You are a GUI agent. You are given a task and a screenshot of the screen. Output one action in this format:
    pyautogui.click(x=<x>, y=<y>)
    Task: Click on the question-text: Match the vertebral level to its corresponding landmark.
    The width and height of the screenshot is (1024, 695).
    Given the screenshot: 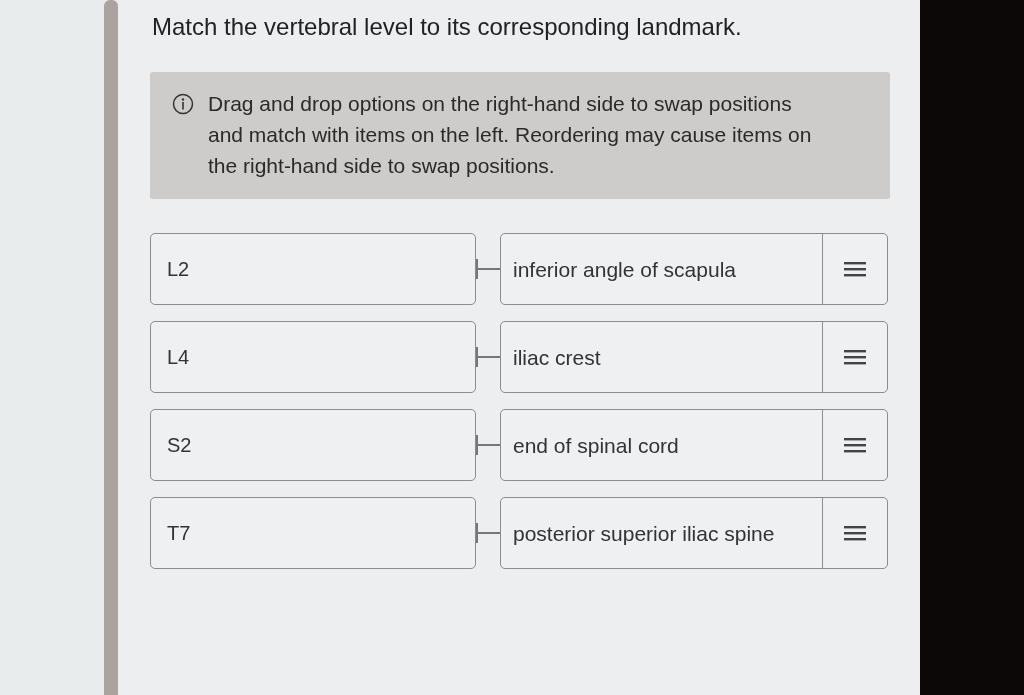 What is the action you would take?
    pyautogui.click(x=447, y=27)
    